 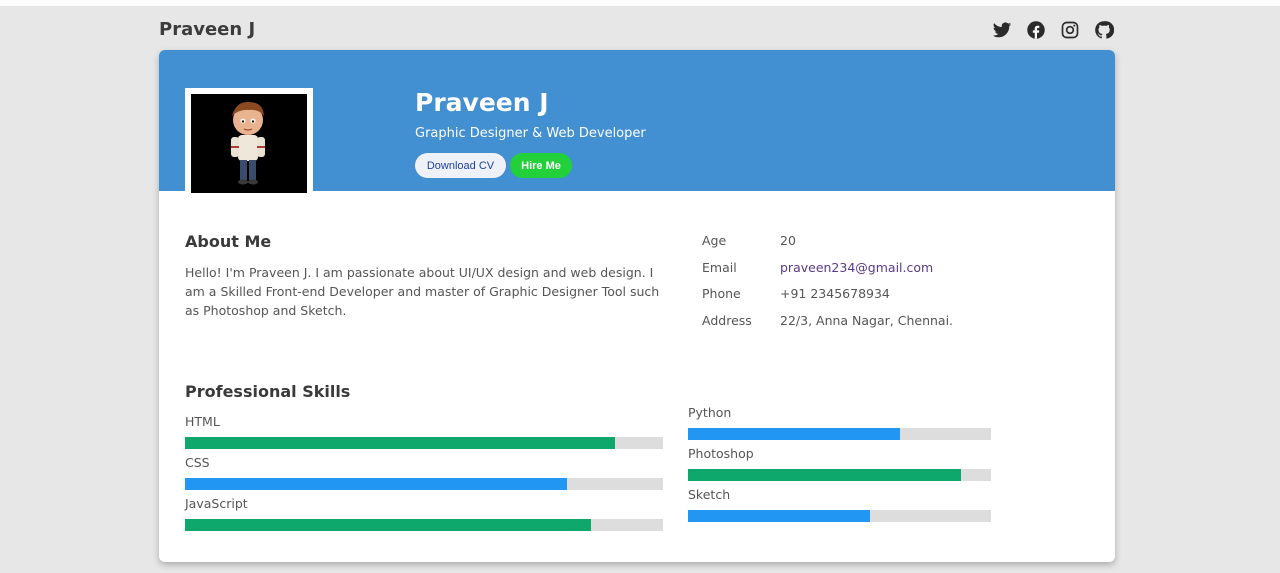 I want to click on skill-html: HTML, so click(x=424, y=431).